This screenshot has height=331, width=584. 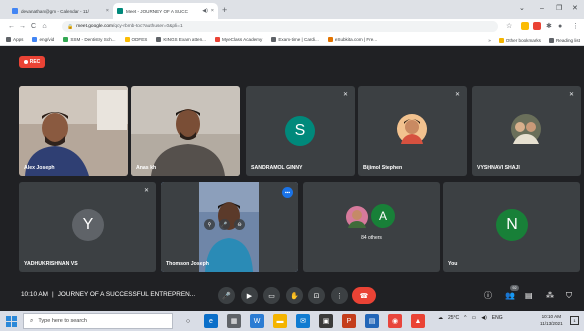 I want to click on participant-tile-alex: Alex Joseph, so click(x=73, y=131).